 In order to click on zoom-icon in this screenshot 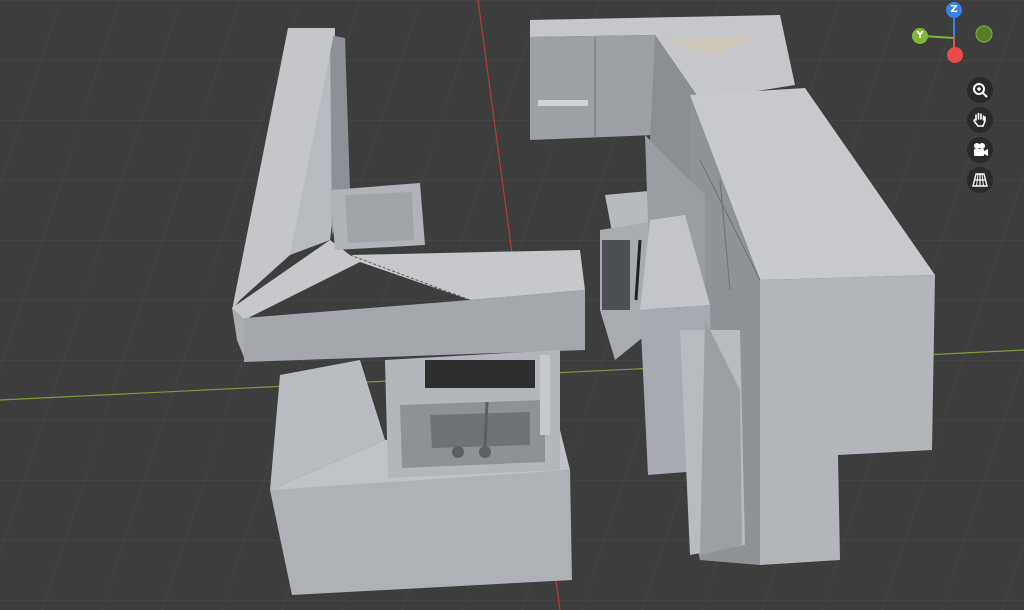, I will do `click(980, 90)`.